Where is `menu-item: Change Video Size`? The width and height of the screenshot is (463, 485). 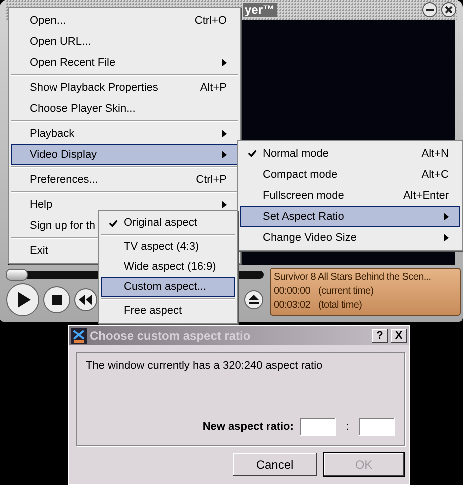
menu-item: Change Video Size is located at coordinates (350, 237).